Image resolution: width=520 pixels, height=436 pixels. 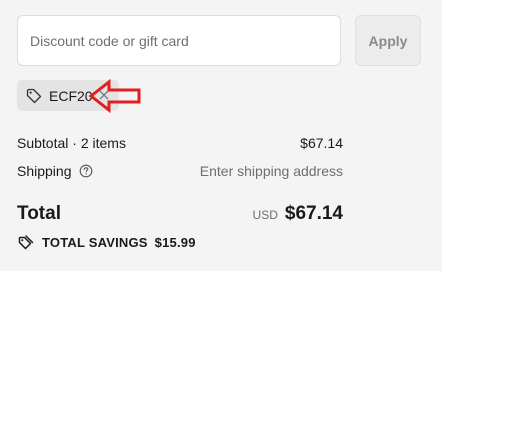 I want to click on subtotal-label: Subtotal · 2 items, so click(x=71, y=143).